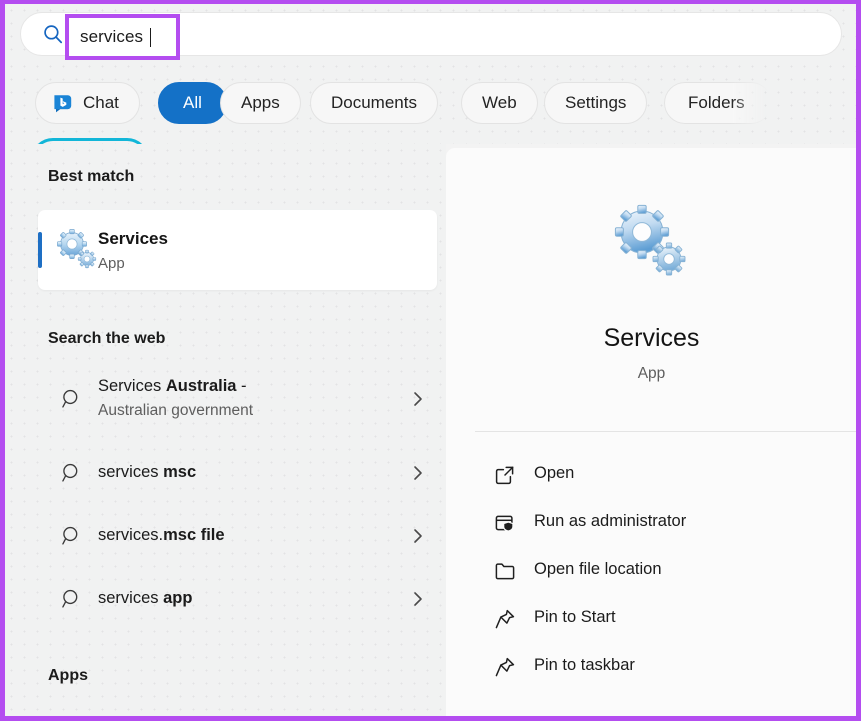  Describe the element at coordinates (665, 431) in the screenshot. I see `divider` at that location.